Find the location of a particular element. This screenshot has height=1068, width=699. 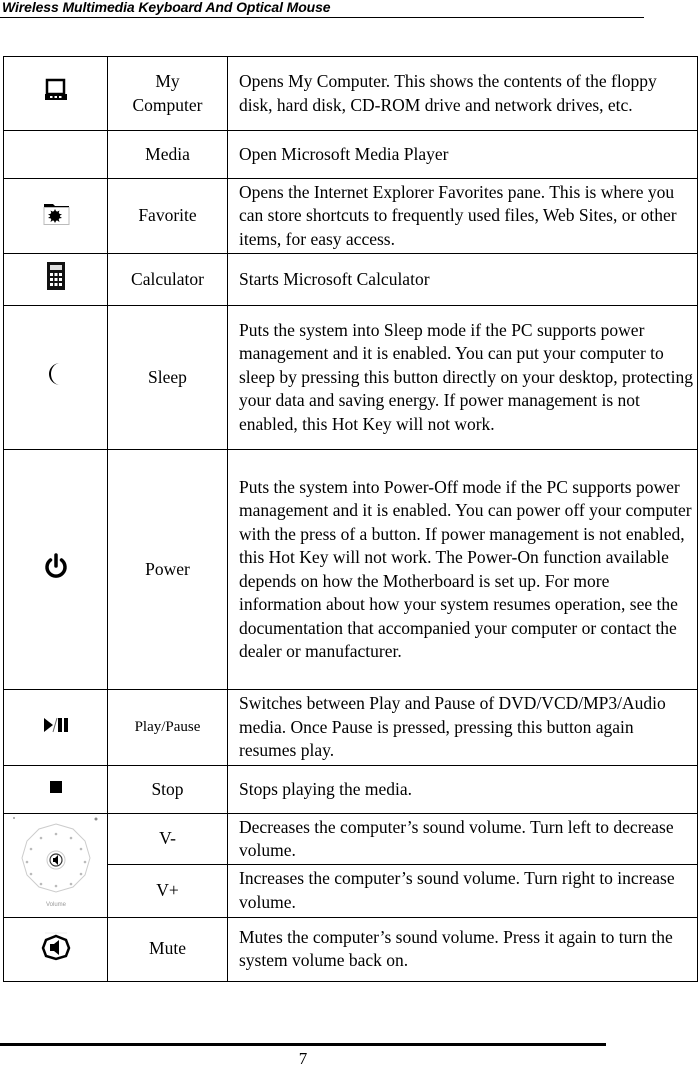

page-number: 7 is located at coordinates (303, 1058).